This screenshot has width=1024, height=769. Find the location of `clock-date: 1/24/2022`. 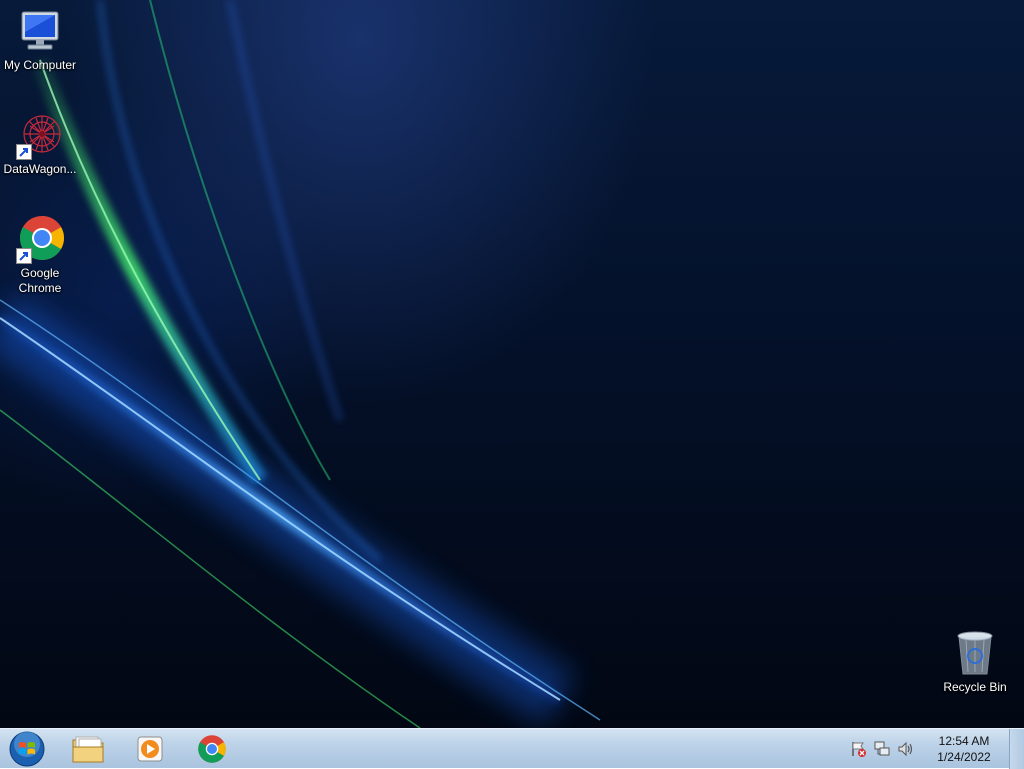

clock-date: 1/24/2022 is located at coordinates (964, 757).